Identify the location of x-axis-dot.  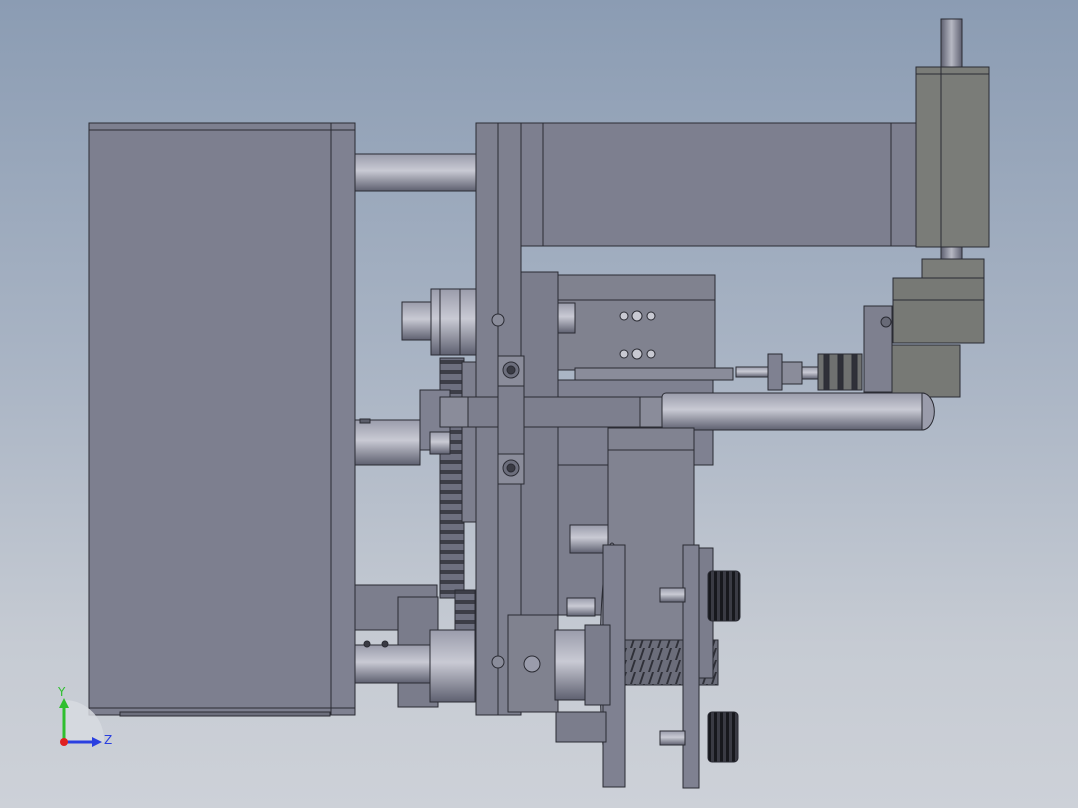
(64, 742).